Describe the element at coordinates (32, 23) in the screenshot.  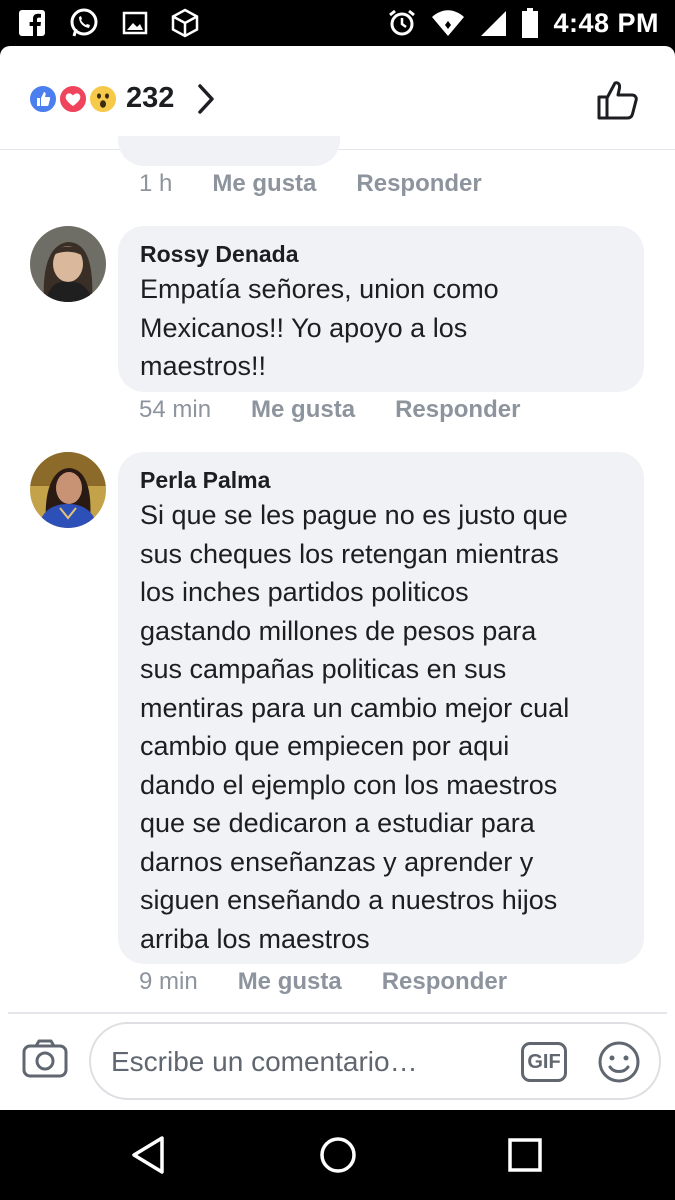
I see `facebook-icon` at that location.